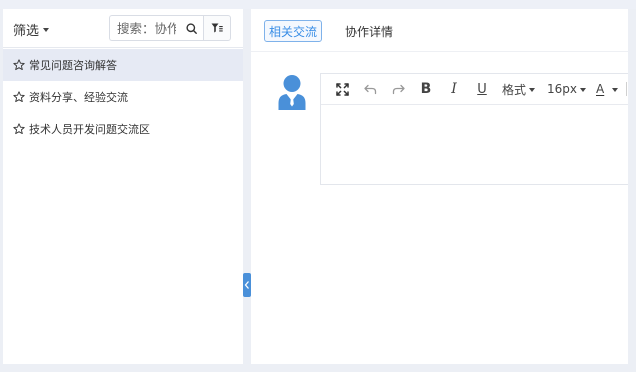 Image resolution: width=636 pixels, height=372 pixels. I want to click on tab-label: 相关交流, so click(292, 31).